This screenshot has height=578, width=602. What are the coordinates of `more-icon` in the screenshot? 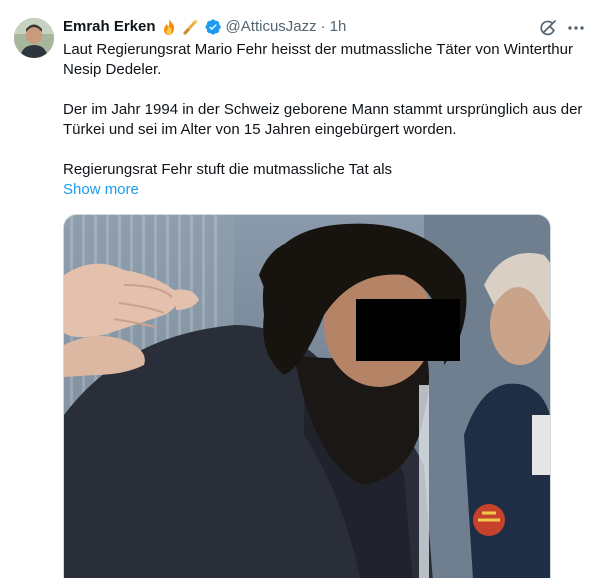 It's located at (576, 28).